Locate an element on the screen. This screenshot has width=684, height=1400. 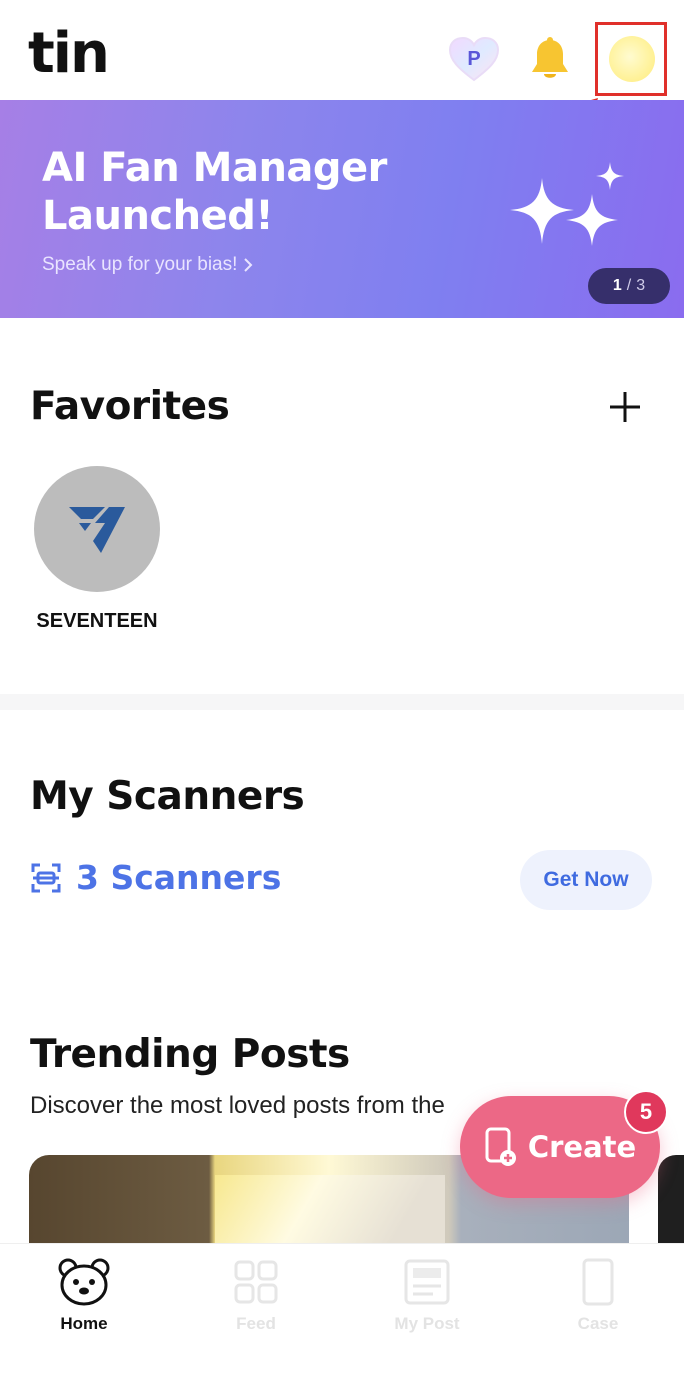
post-image is located at coordinates (330, 1210).